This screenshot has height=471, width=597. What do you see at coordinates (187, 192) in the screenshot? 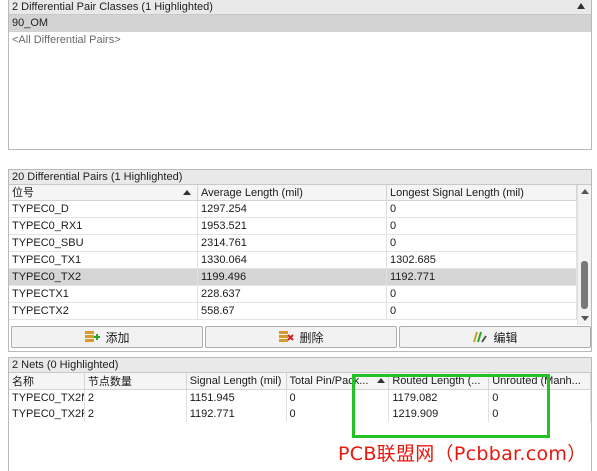
I see `sort-ascending-icon` at bounding box center [187, 192].